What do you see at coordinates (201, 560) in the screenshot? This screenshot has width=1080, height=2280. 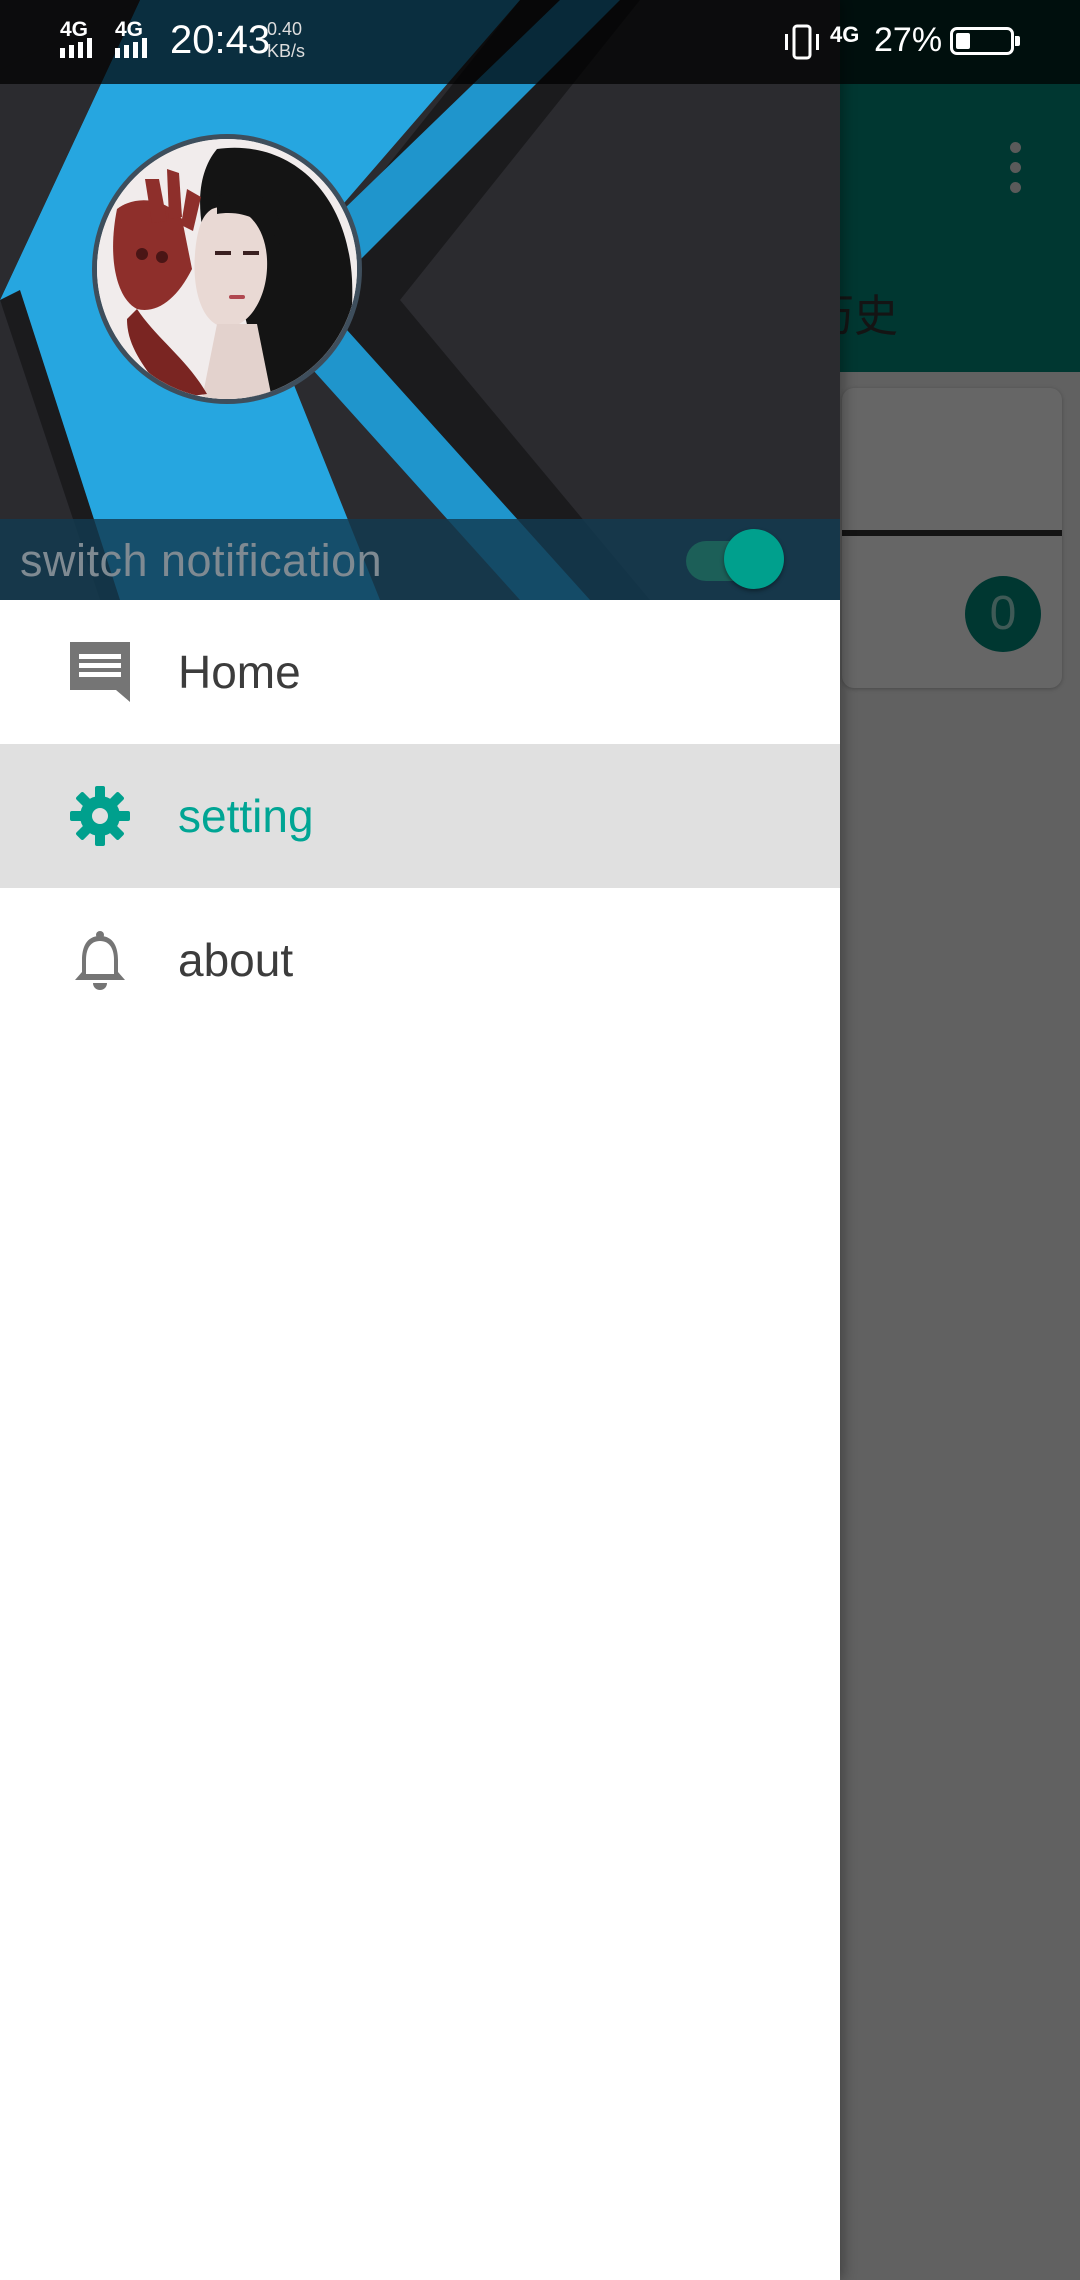 I see `notification-toggle-label: switch notification` at bounding box center [201, 560].